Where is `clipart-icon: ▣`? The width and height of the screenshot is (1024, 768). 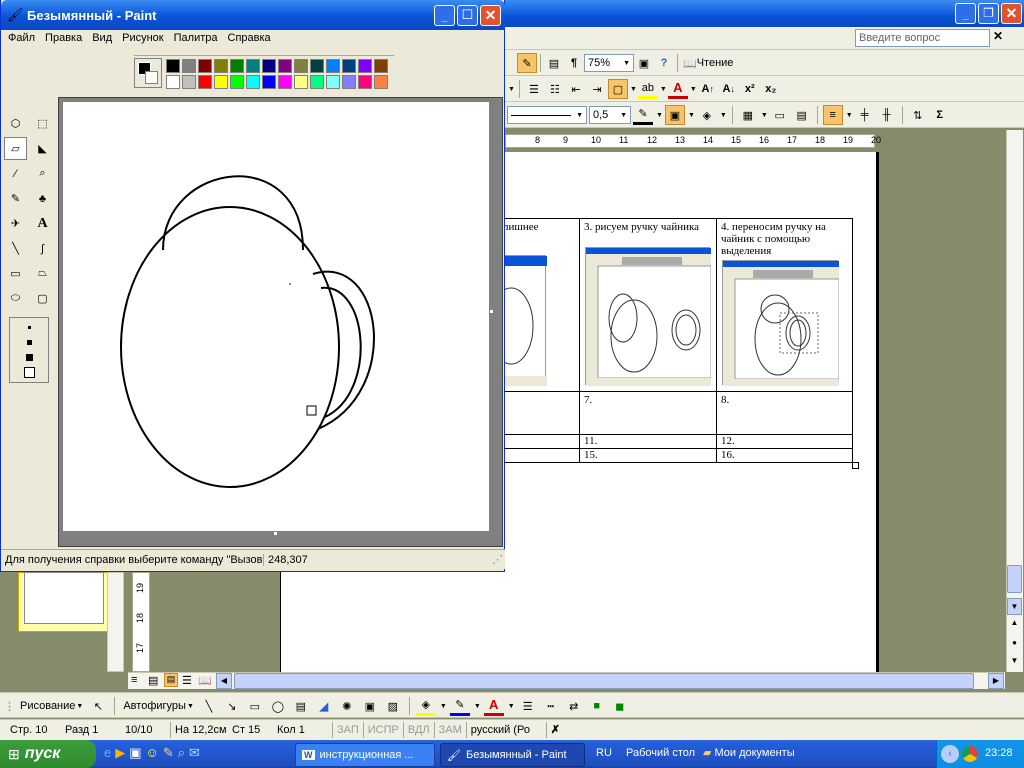
clipart-icon: ▣ is located at coordinates (370, 706).